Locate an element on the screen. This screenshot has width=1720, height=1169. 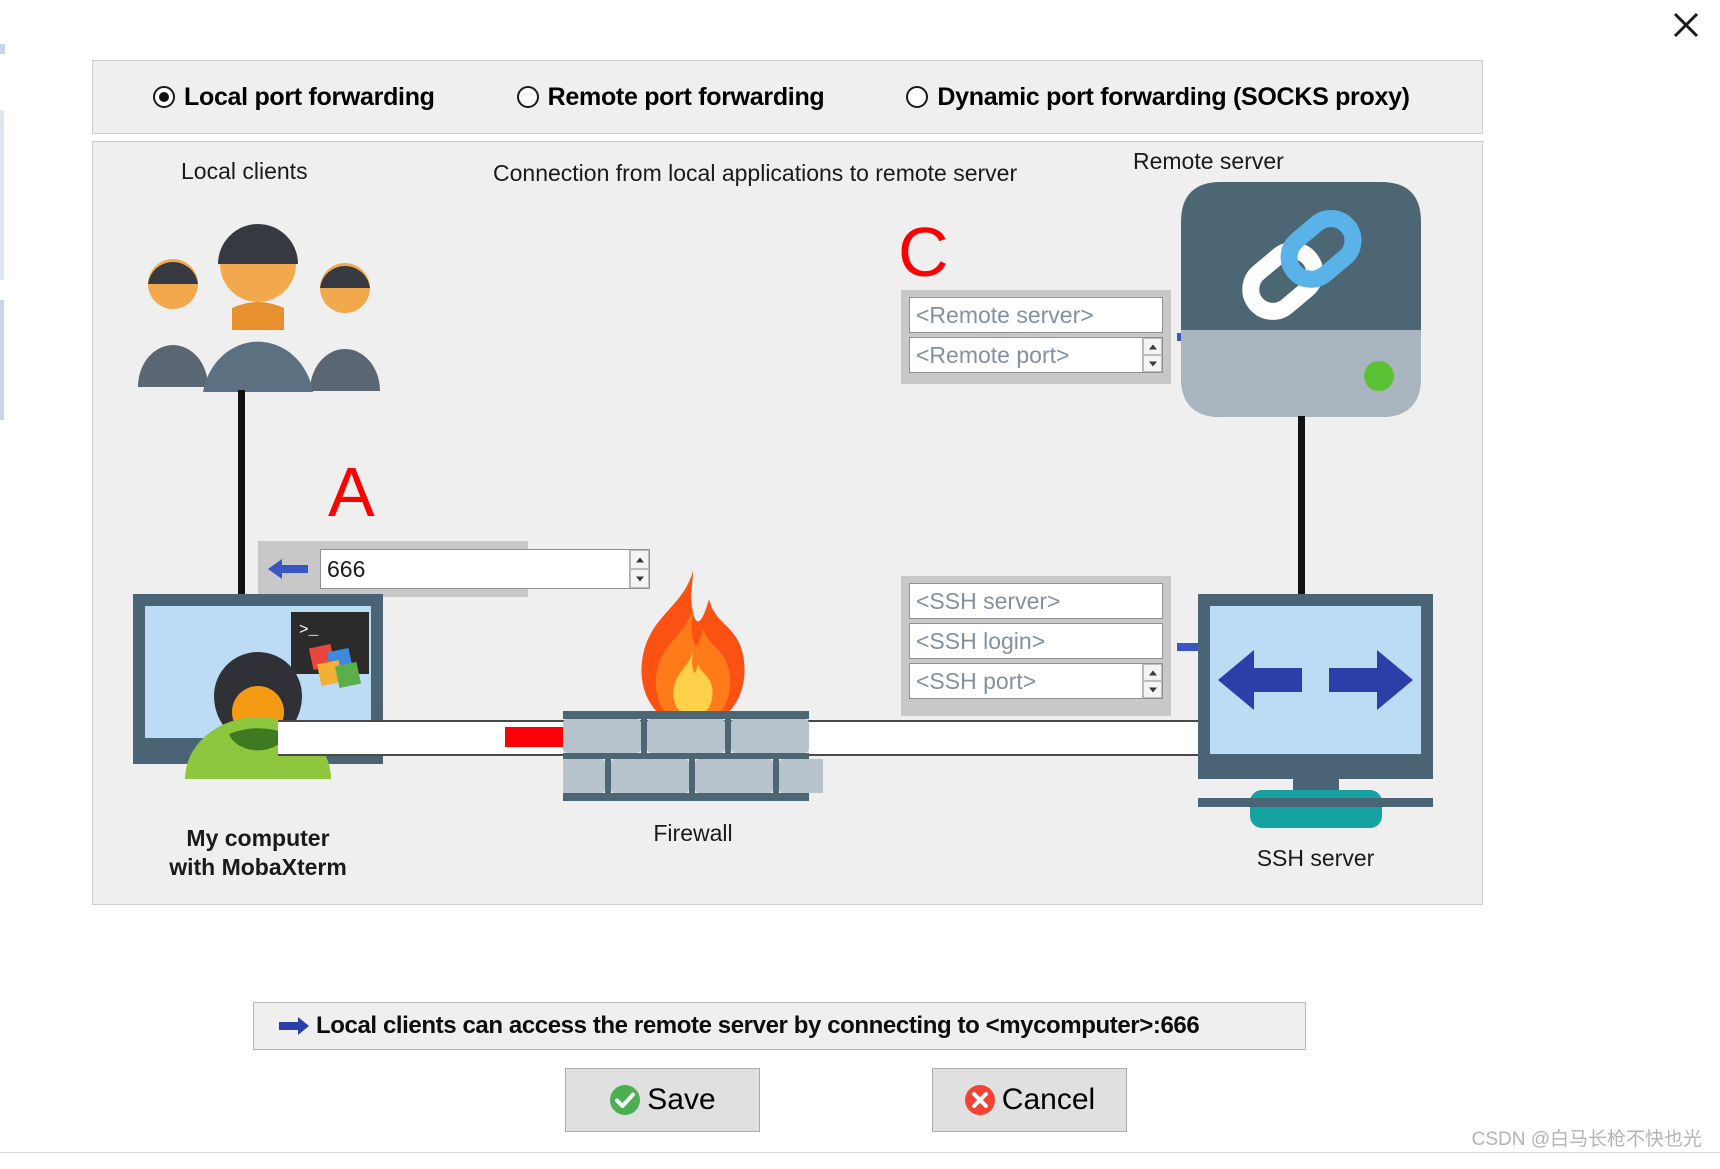
remote-server-icon is located at coordinates (1301, 299).